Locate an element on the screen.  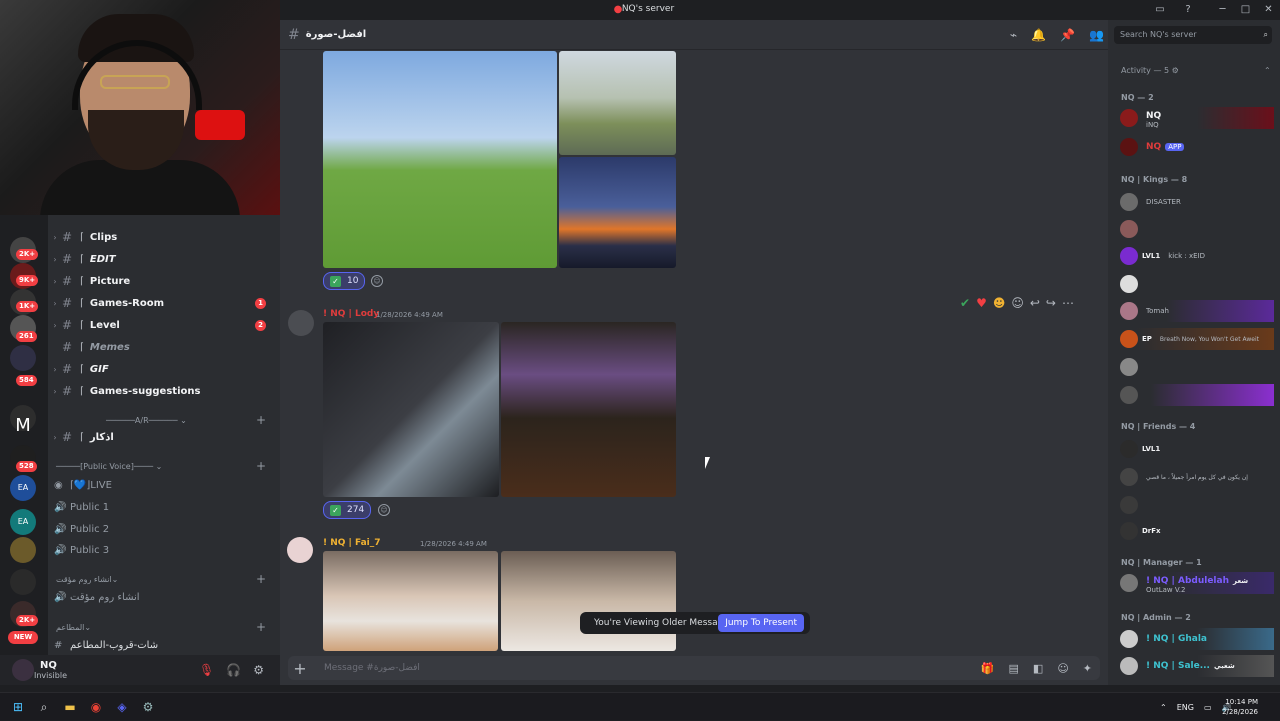
mic-muted-icon: 🎙 is located at coordinates (206, 670).